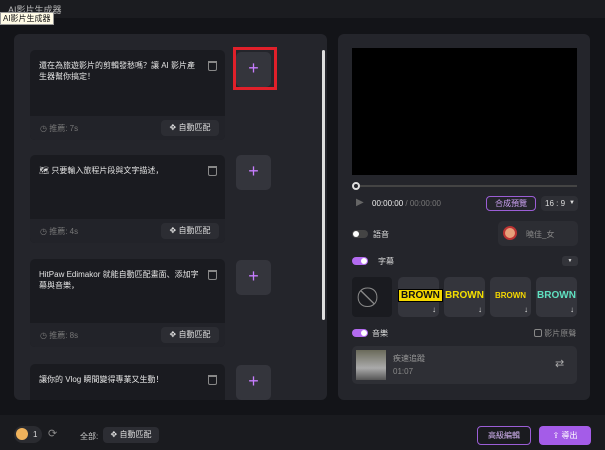  Describe the element at coordinates (302, 432) in the screenshot. I see `bottom-bar: 1 ⟳ 全部: ✥ 自動匹配 高級編輯 ⇪ 導出` at that location.